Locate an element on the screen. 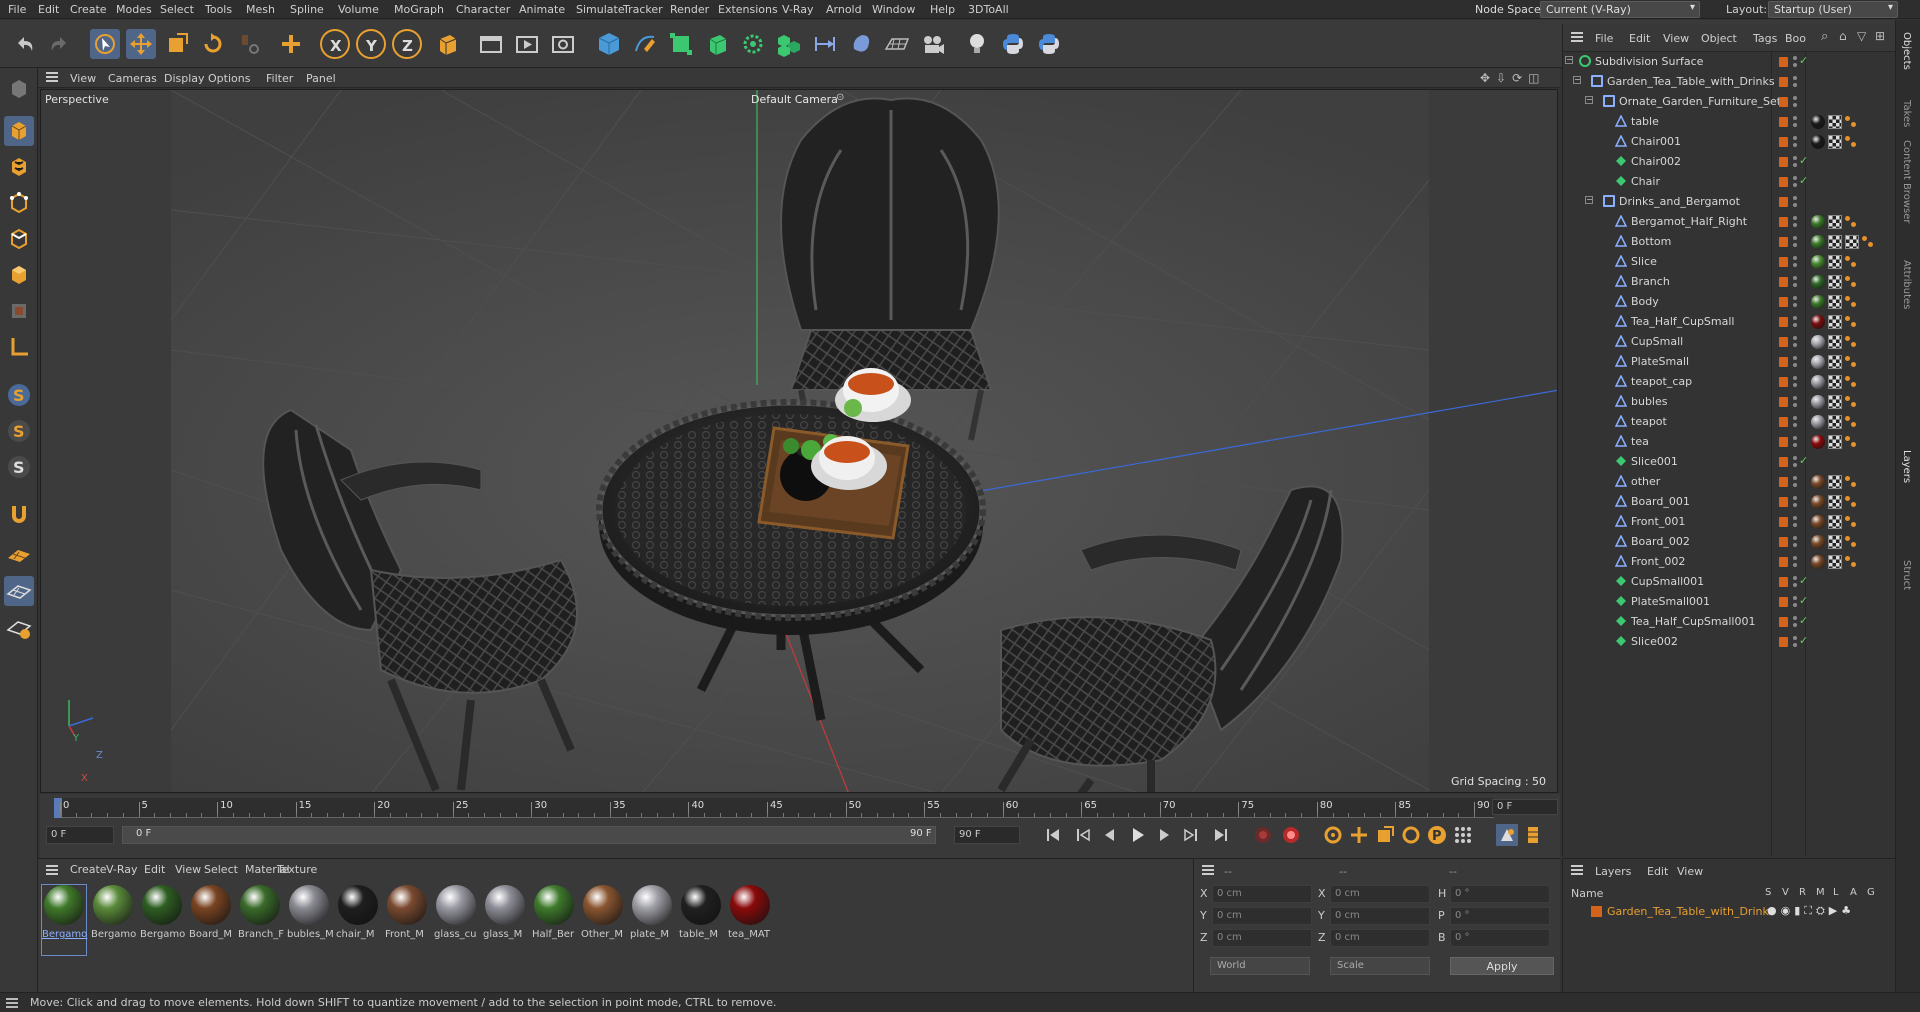 This screenshot has width=1920, height=1012. menu-tools: Tools is located at coordinates (218, 9).